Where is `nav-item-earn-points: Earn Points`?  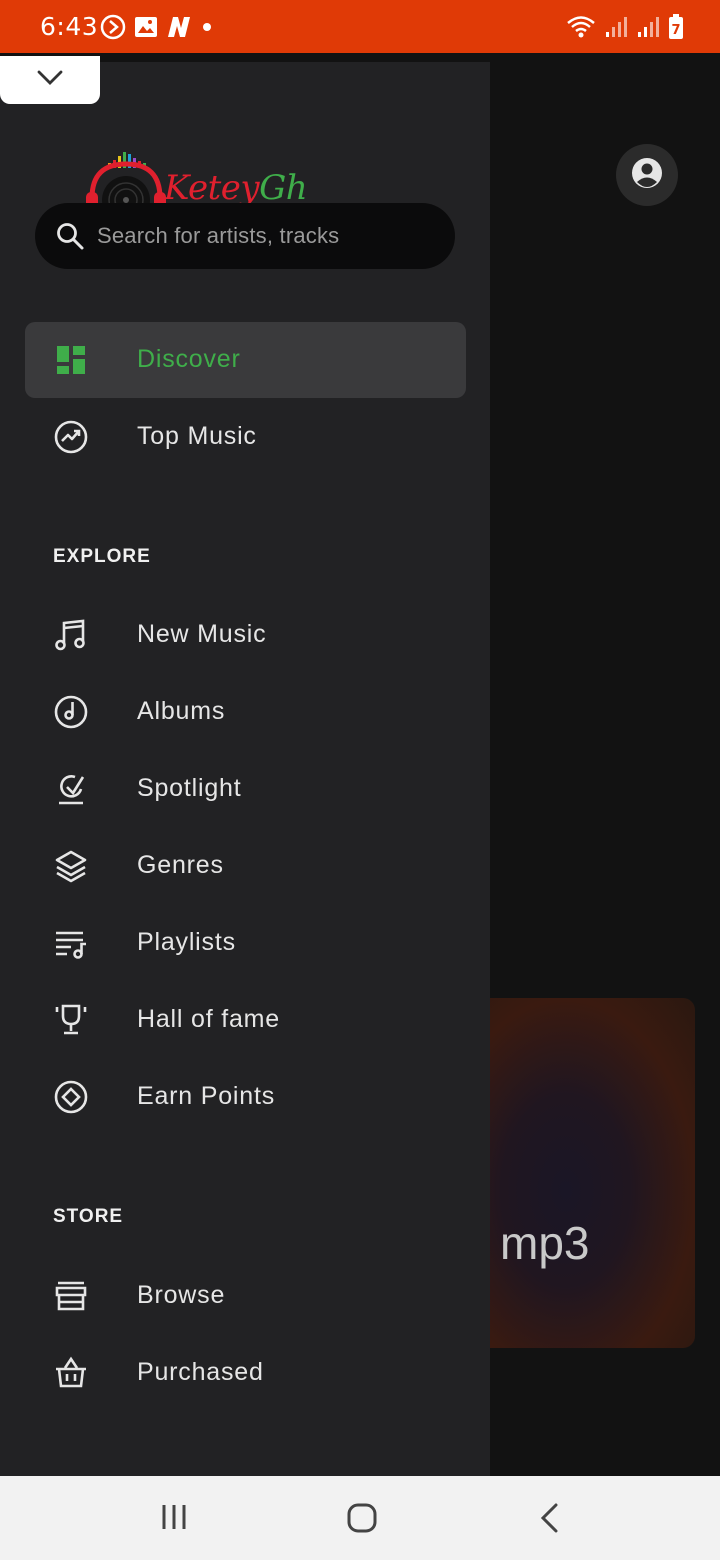 nav-item-earn-points: Earn Points is located at coordinates (245, 1097).